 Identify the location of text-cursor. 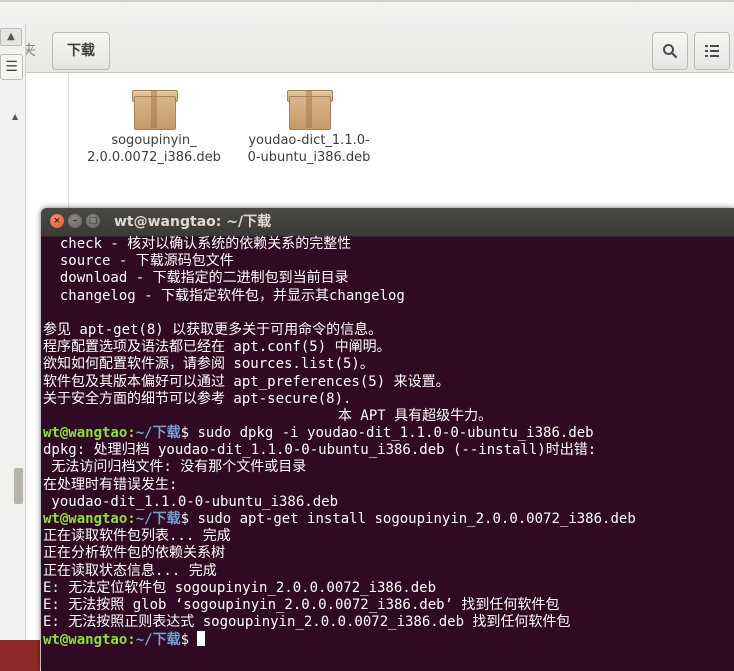
(201, 639).